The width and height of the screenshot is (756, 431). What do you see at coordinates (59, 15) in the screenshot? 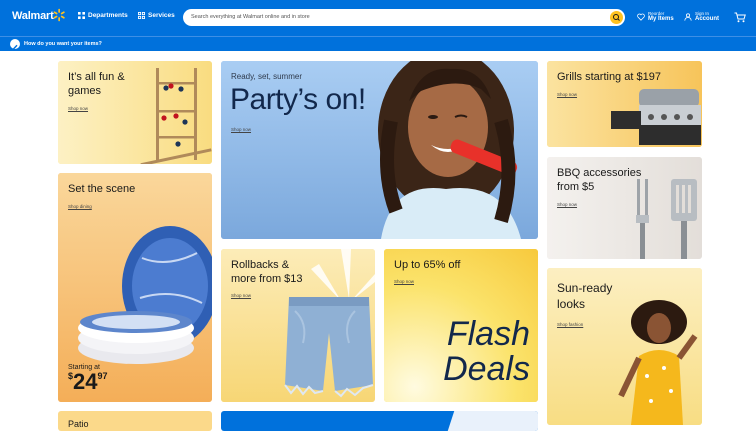
I see `spark-icon` at bounding box center [59, 15].